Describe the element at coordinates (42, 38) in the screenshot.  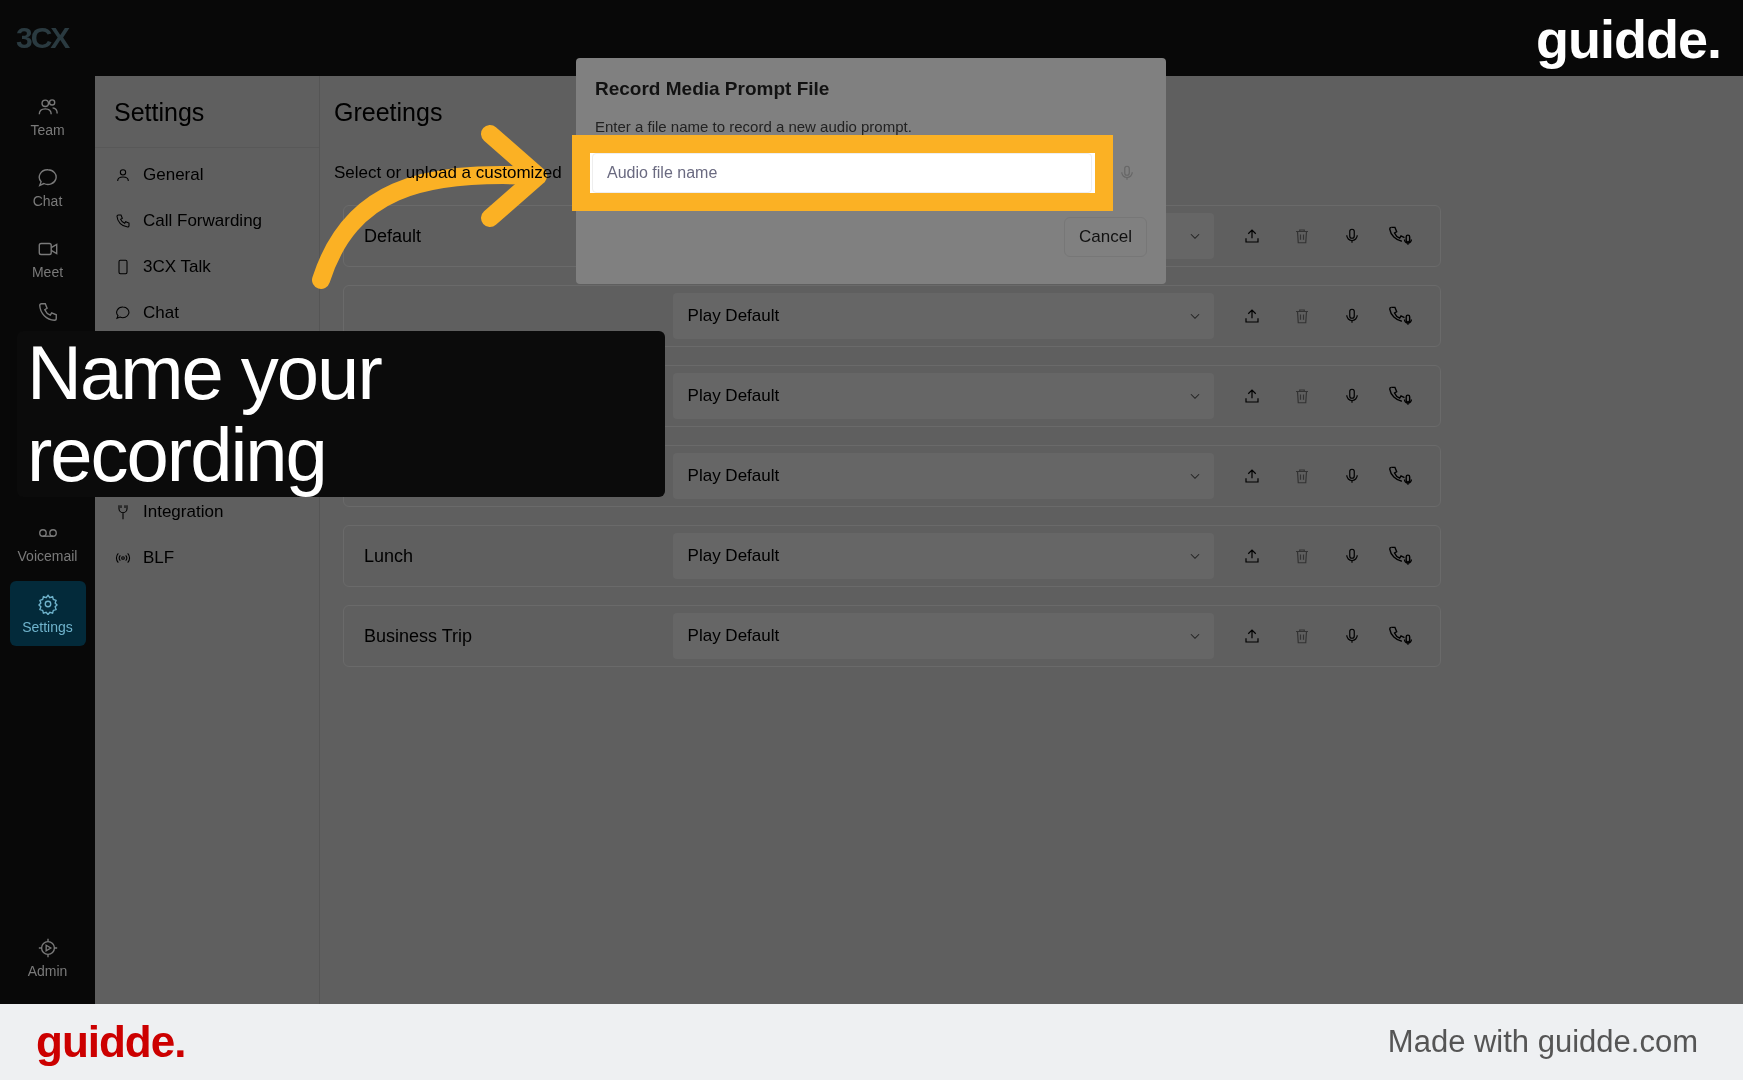
I see `app-logo: 3CX` at that location.